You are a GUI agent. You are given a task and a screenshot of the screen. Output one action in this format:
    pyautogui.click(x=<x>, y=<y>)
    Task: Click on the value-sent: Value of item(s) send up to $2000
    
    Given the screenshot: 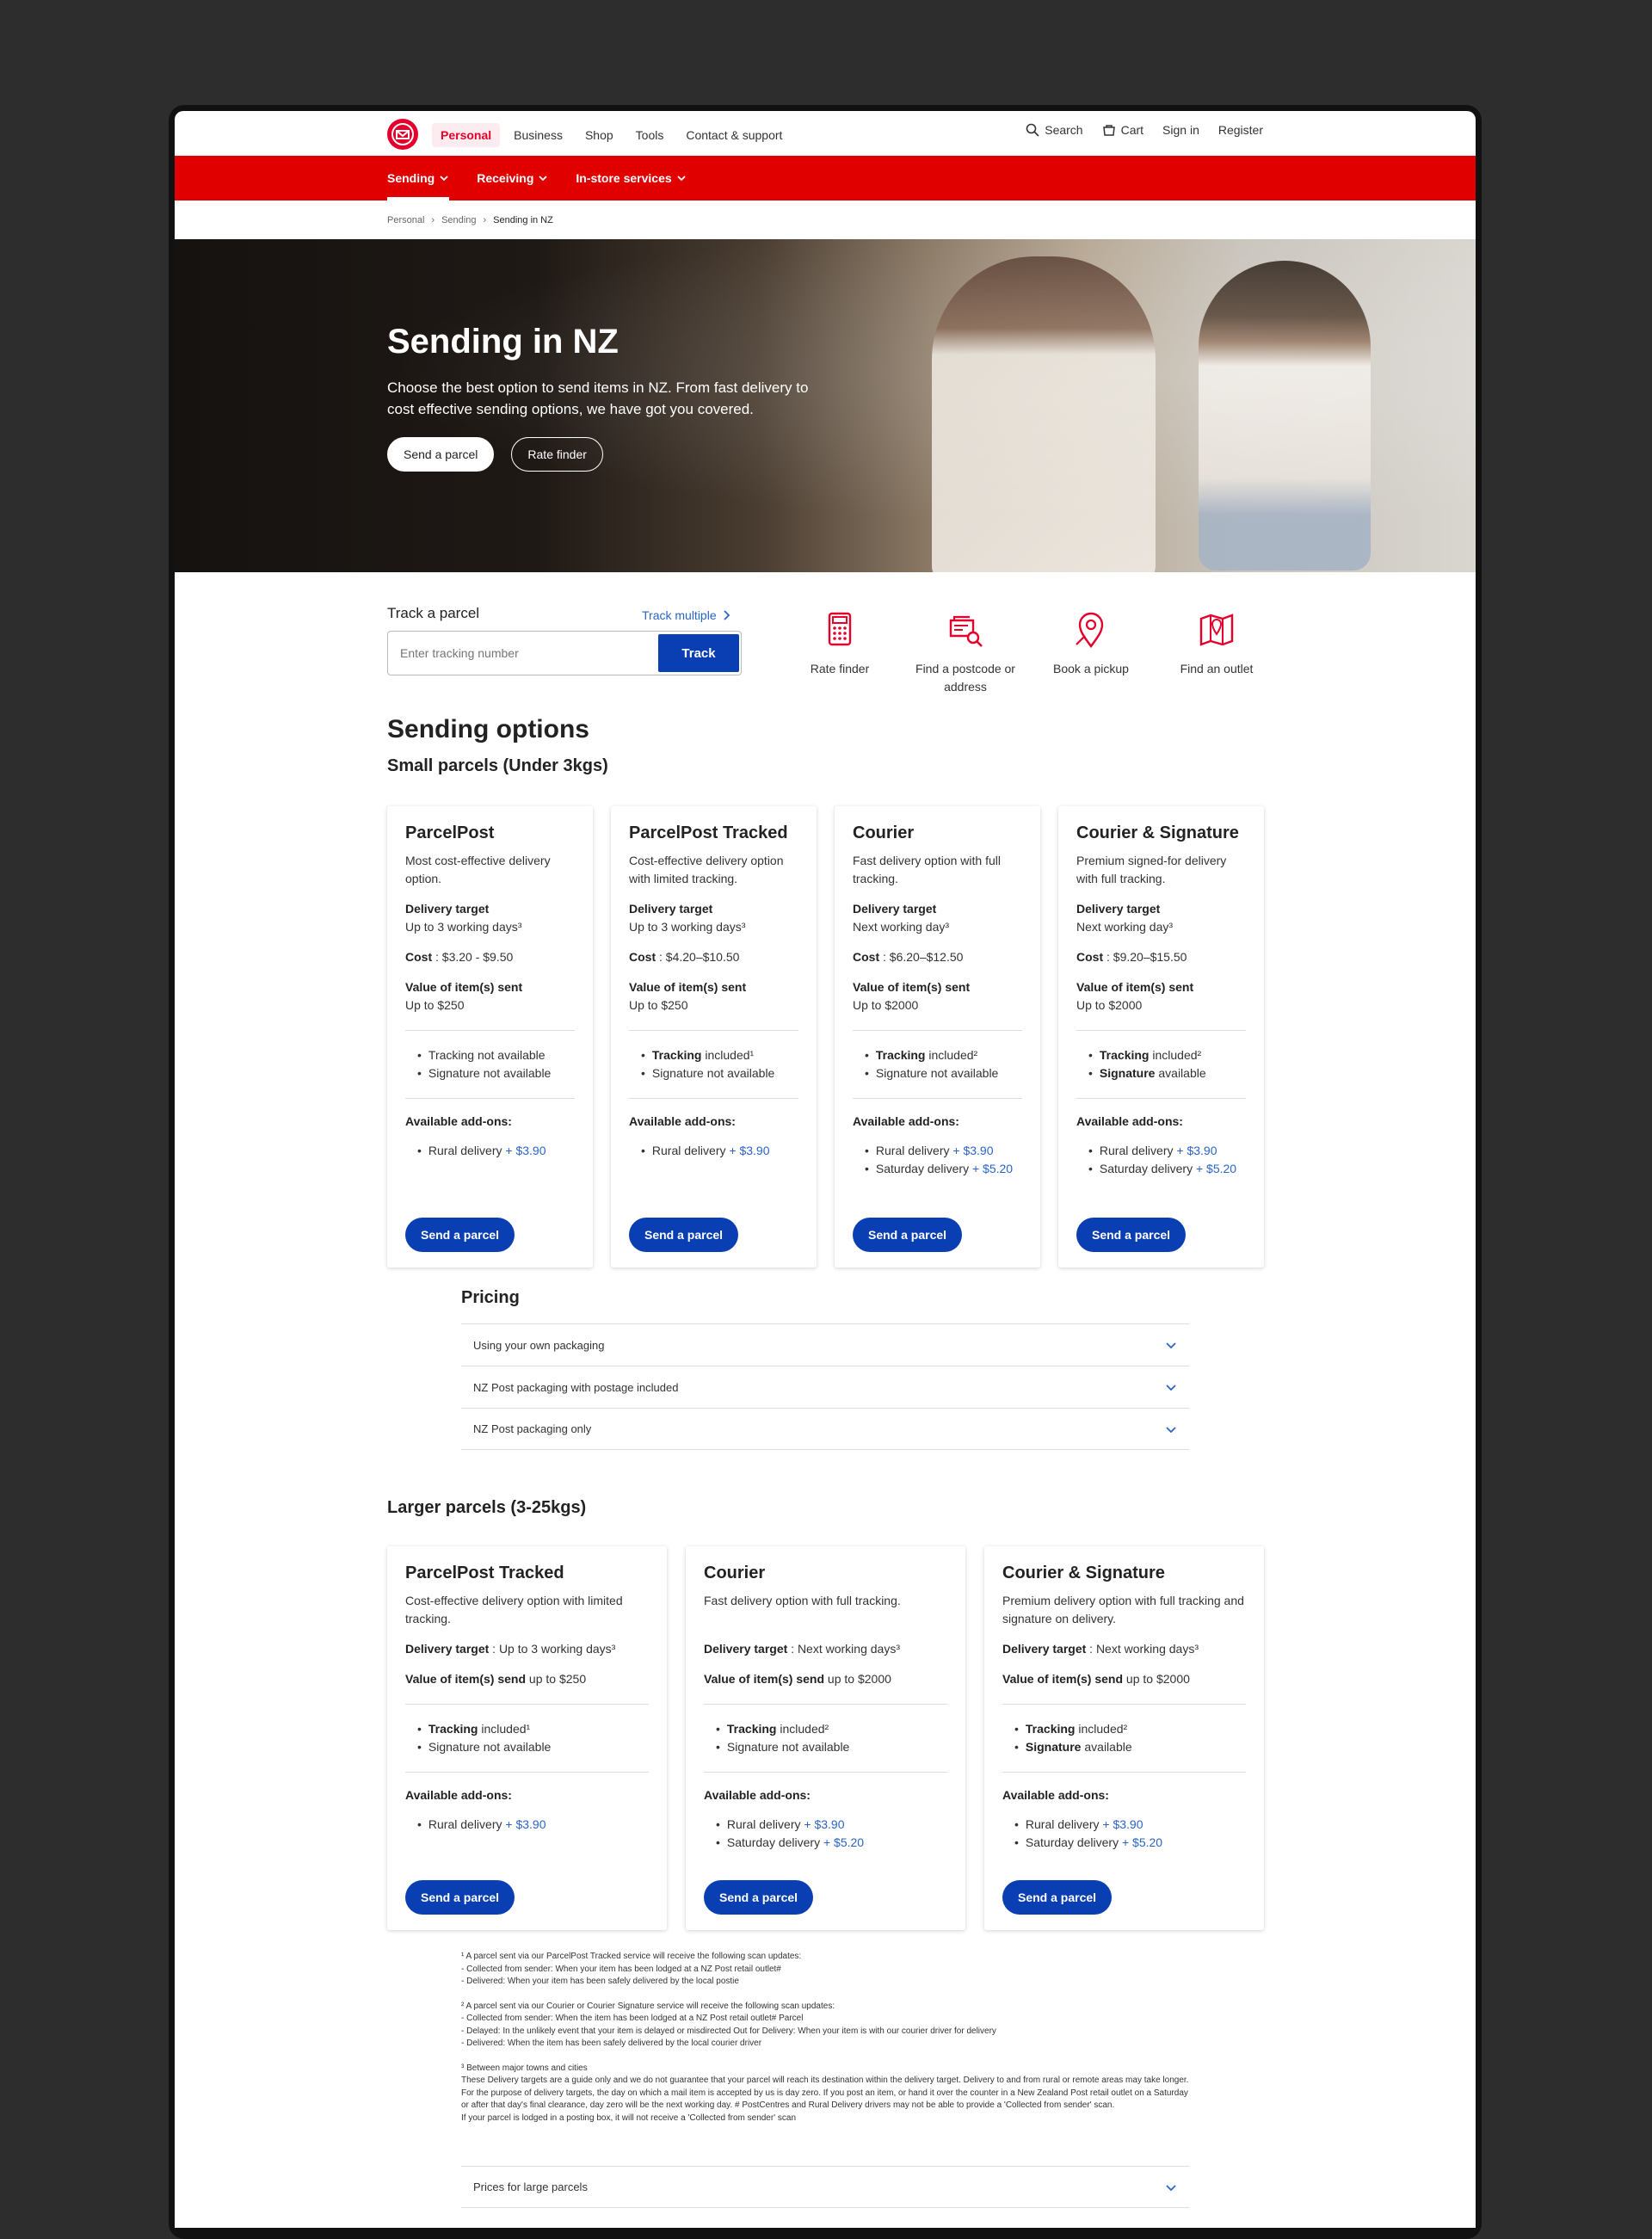 What is the action you would take?
    pyautogui.click(x=1124, y=1679)
    